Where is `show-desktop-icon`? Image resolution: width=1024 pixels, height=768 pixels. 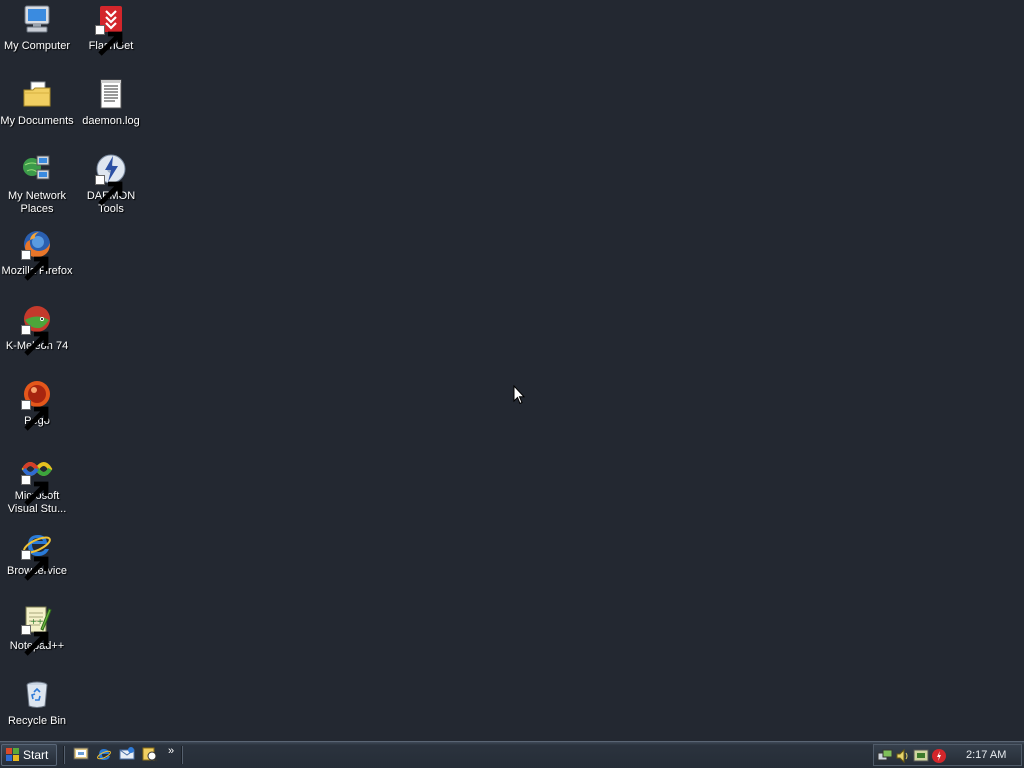
show-desktop-icon is located at coordinates (81, 754).